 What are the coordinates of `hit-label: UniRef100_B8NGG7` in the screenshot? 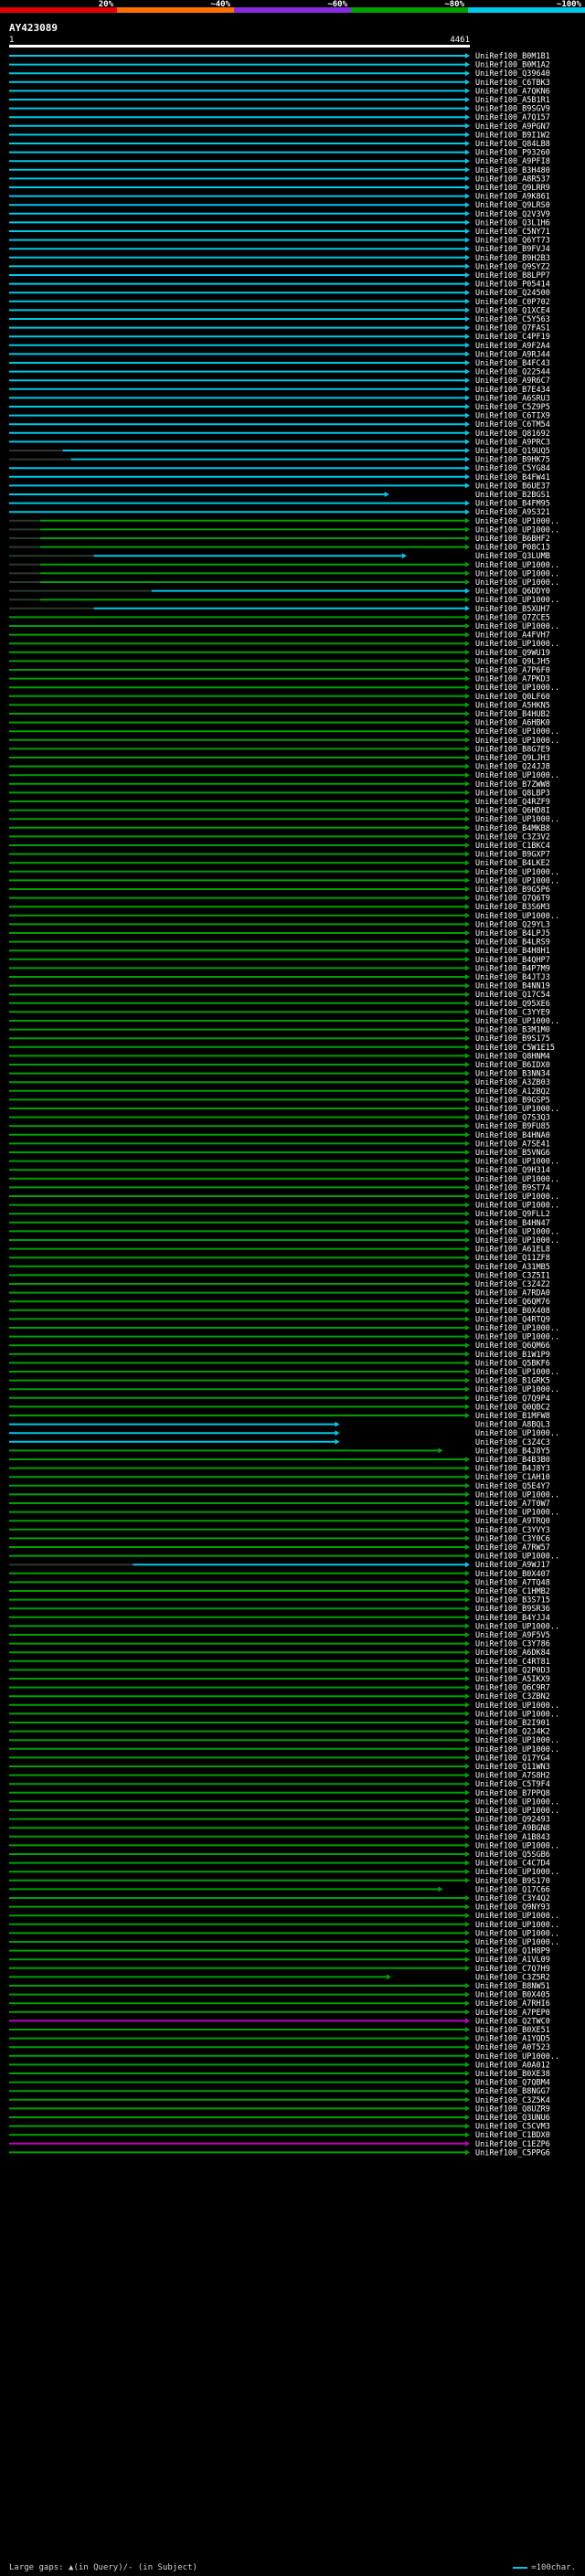 It's located at (512, 2091).